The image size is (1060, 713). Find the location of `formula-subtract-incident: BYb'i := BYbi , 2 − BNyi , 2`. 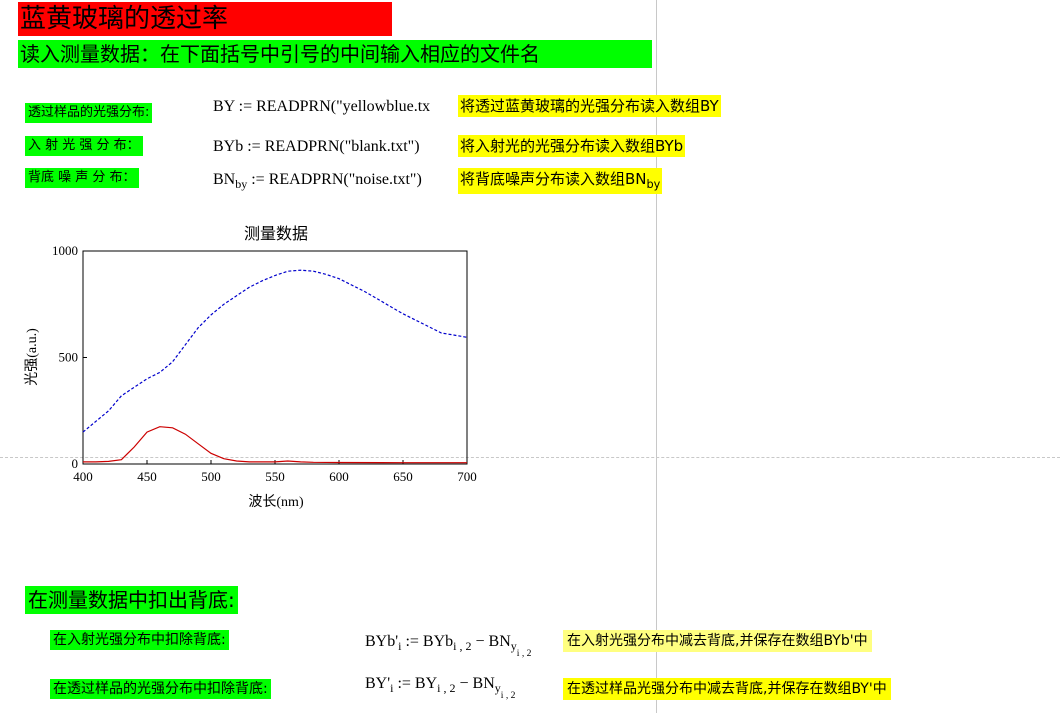

formula-subtract-incident: BYb'i := BYbi , 2 − BNyi , 2 is located at coordinates (448, 645).